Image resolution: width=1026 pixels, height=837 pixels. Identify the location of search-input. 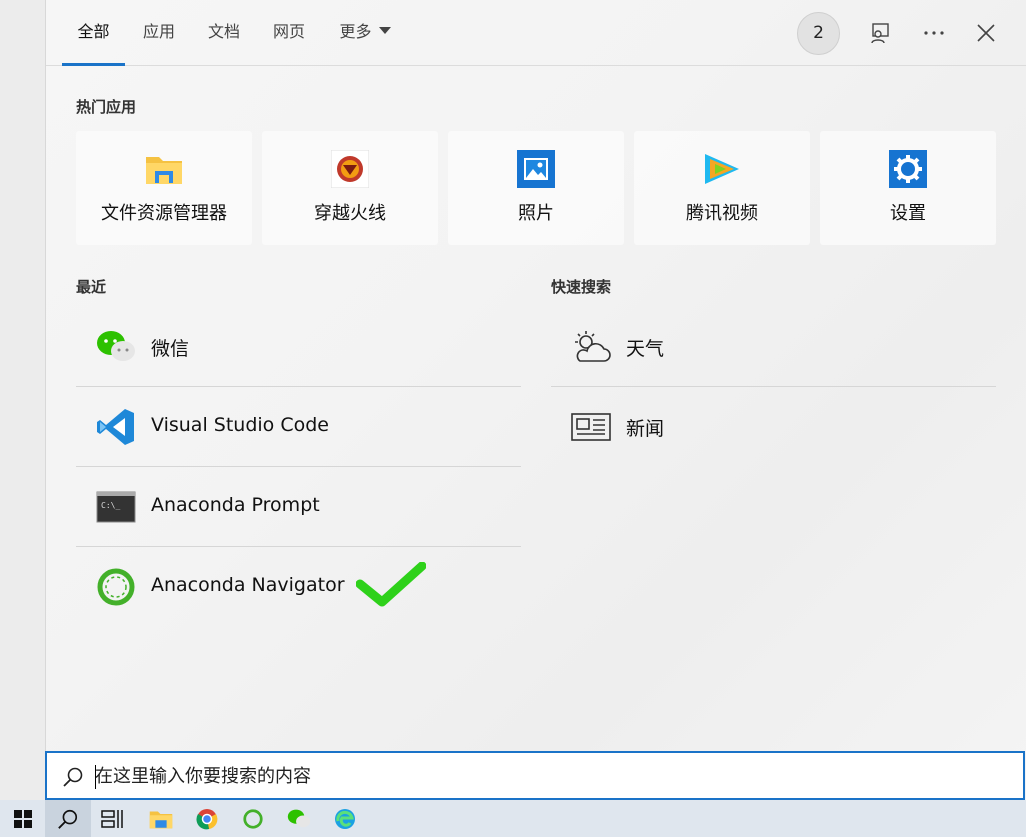
(545, 776).